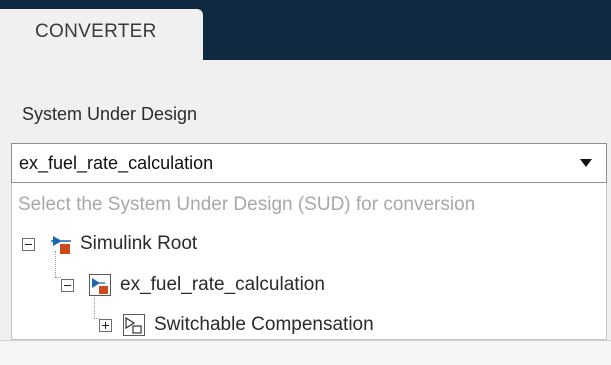  Describe the element at coordinates (100, 285) in the screenshot. I see `model-icon` at that location.